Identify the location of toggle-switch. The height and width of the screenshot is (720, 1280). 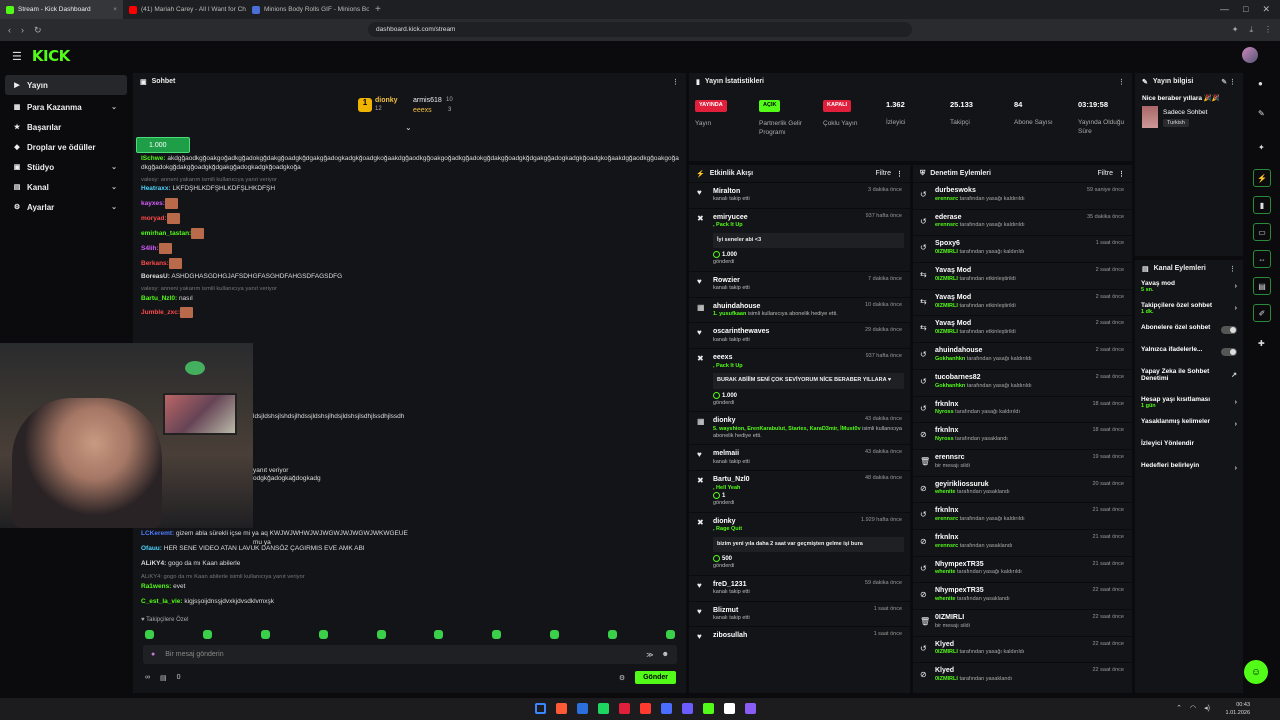
(1229, 352).